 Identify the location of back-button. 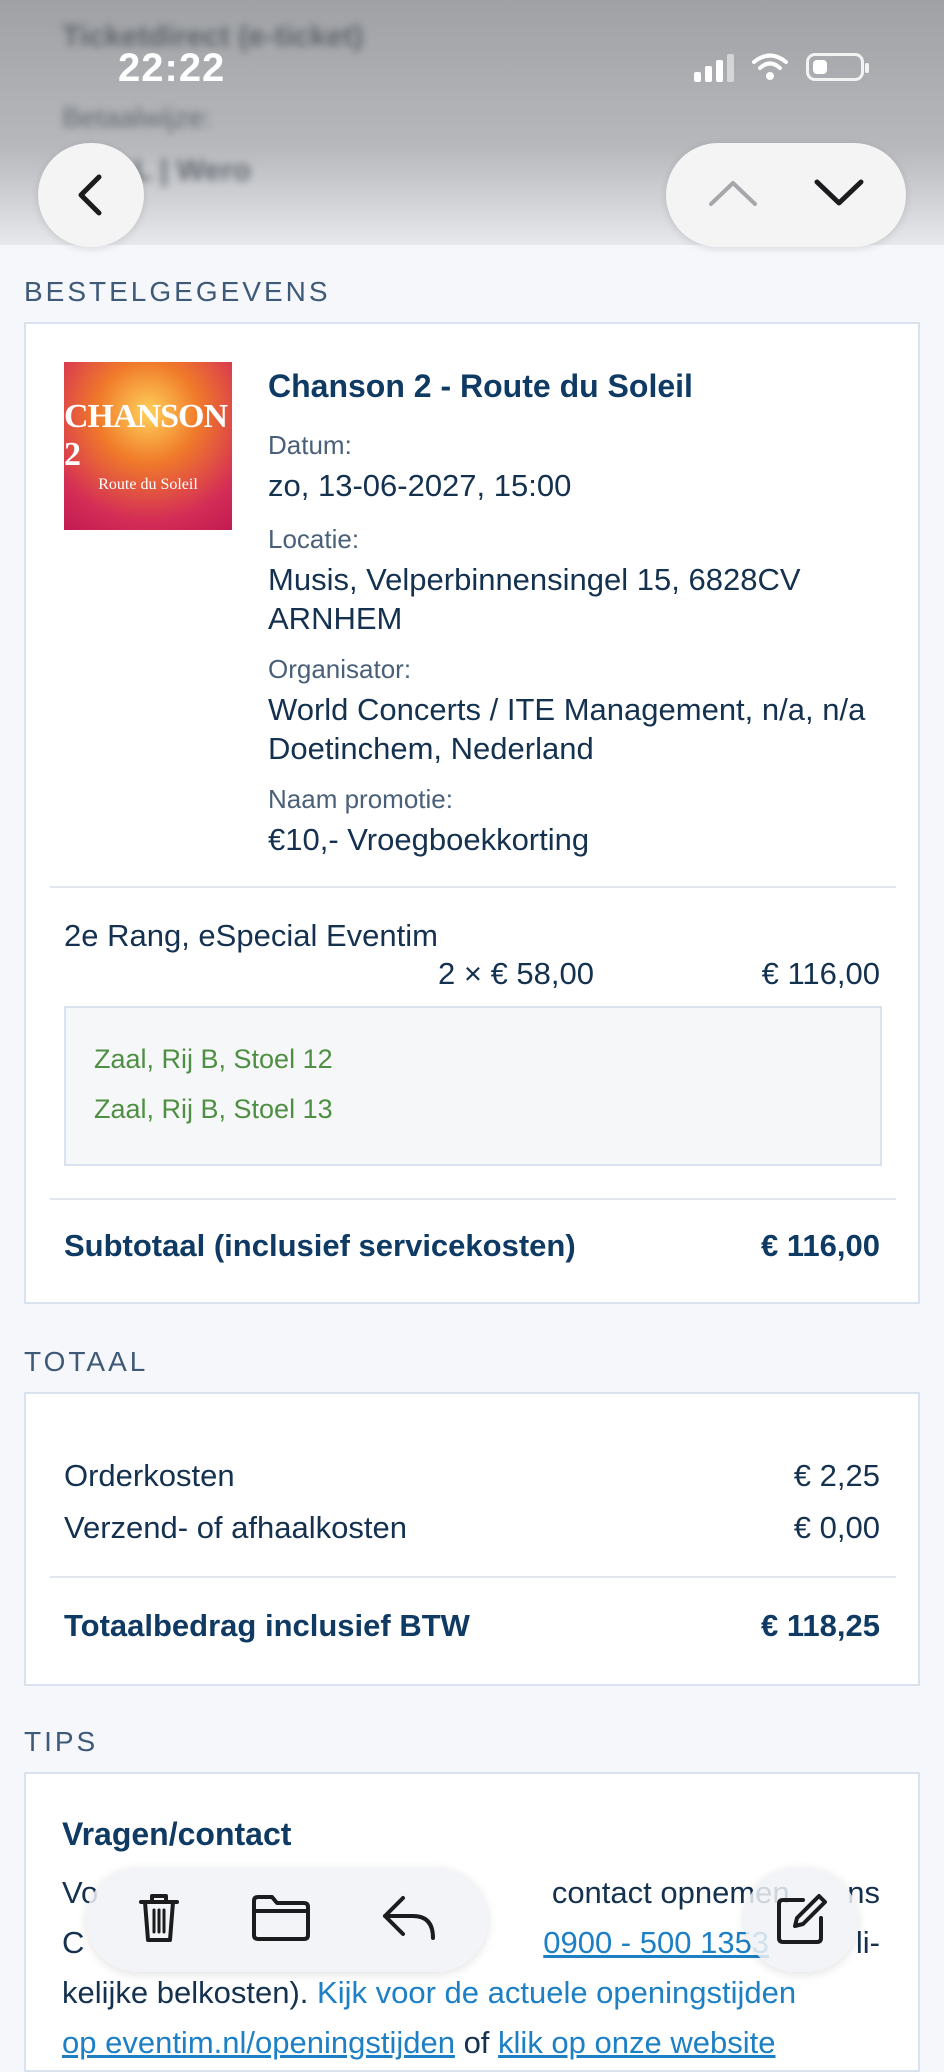
(91, 195).